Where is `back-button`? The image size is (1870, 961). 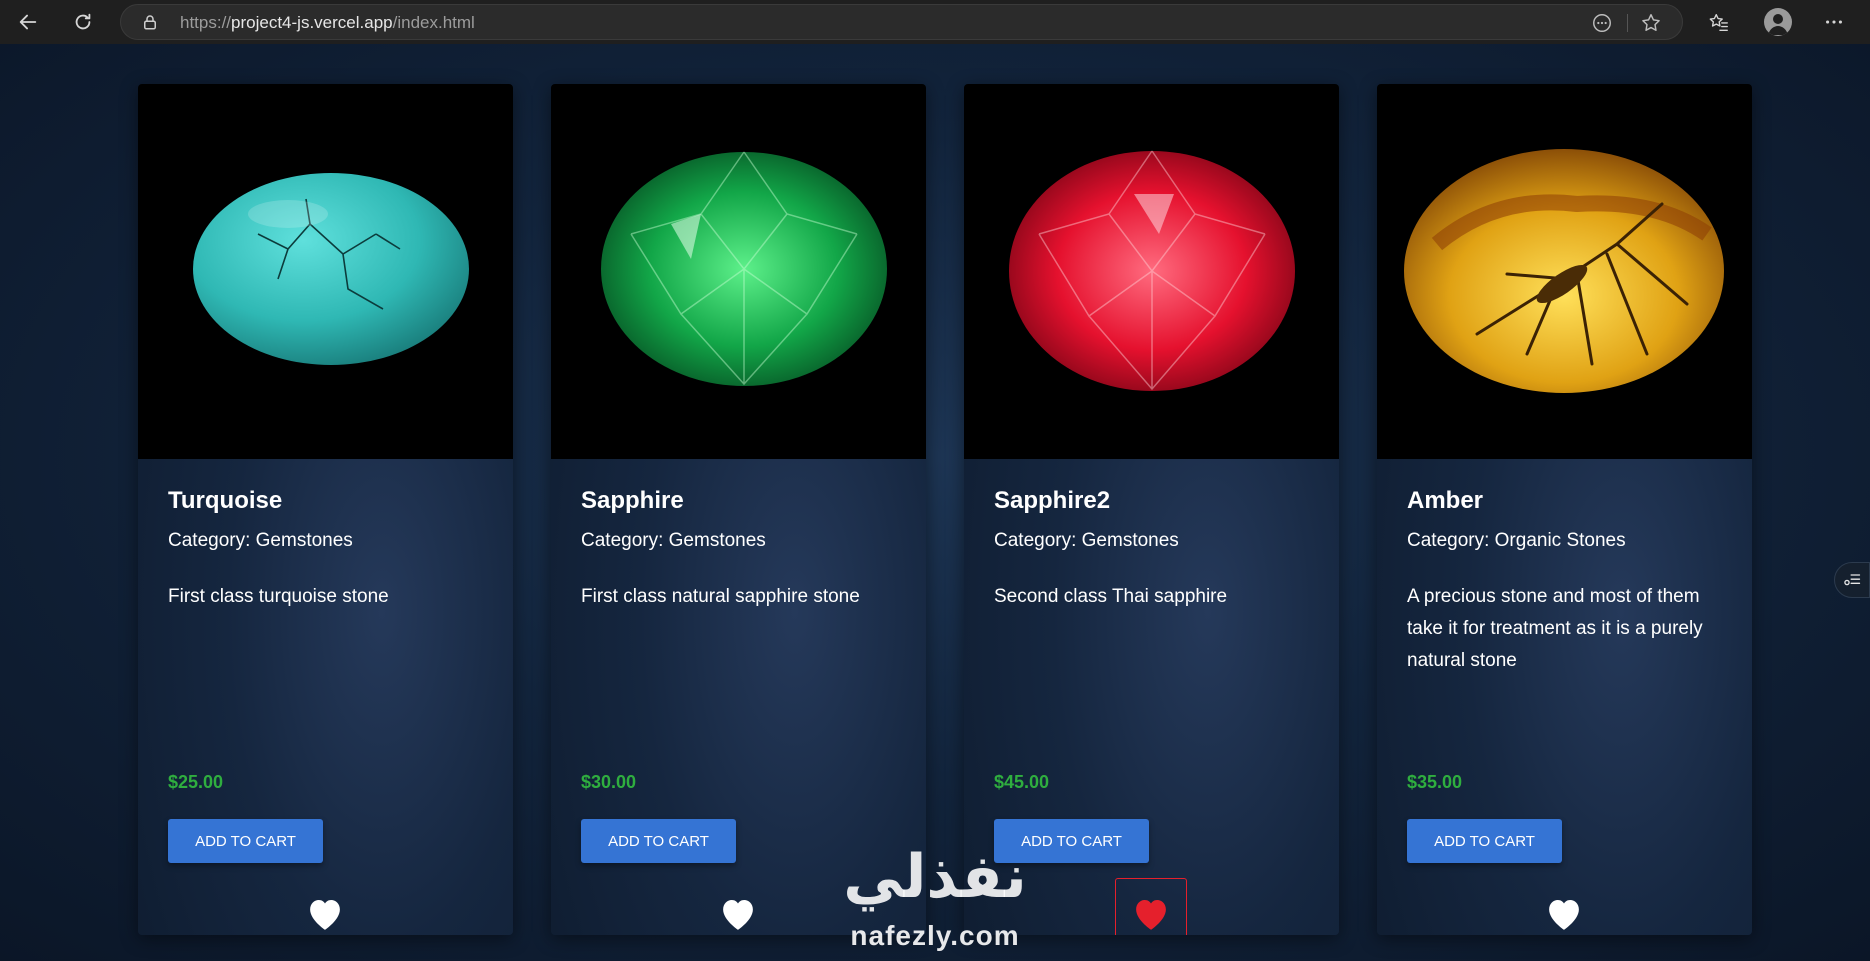
back-button is located at coordinates (28, 22).